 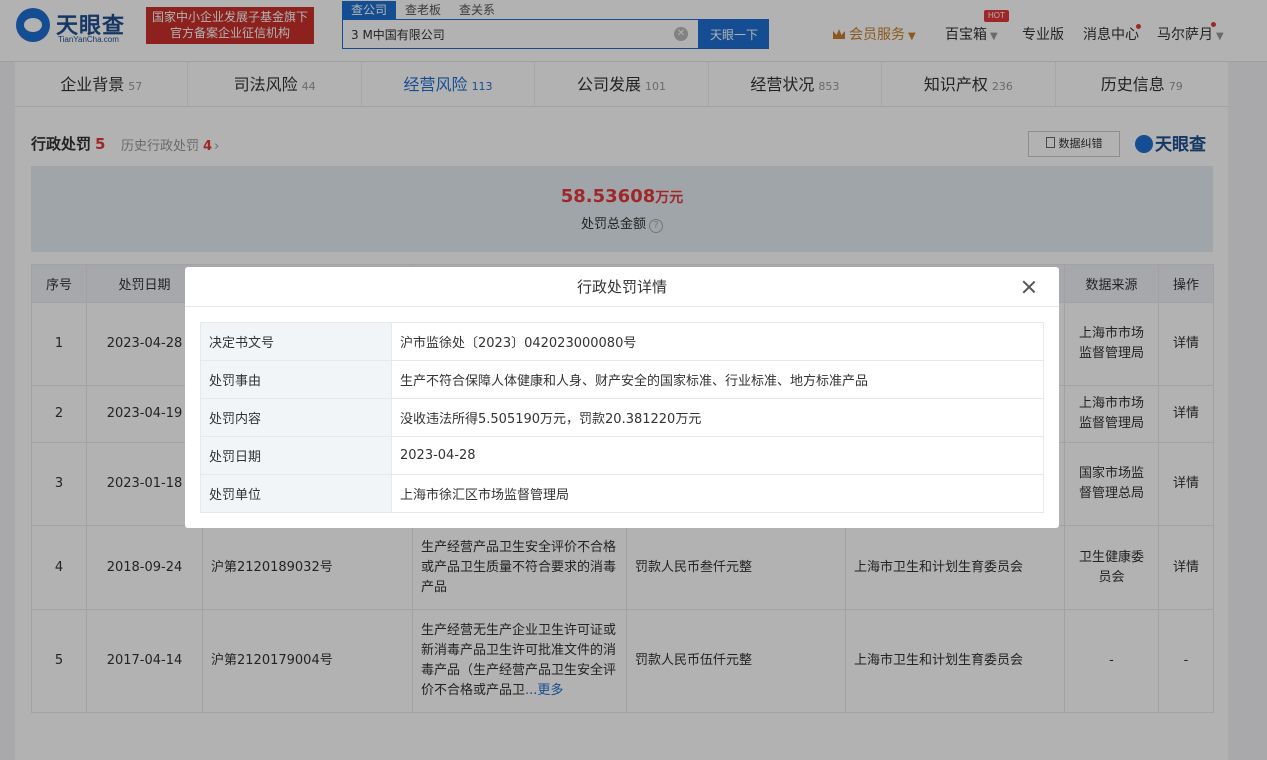 What do you see at coordinates (717, 417) in the screenshot?
I see `detail-value: 没收违法所得5.505190万元，罚款20.381220万元` at bounding box center [717, 417].